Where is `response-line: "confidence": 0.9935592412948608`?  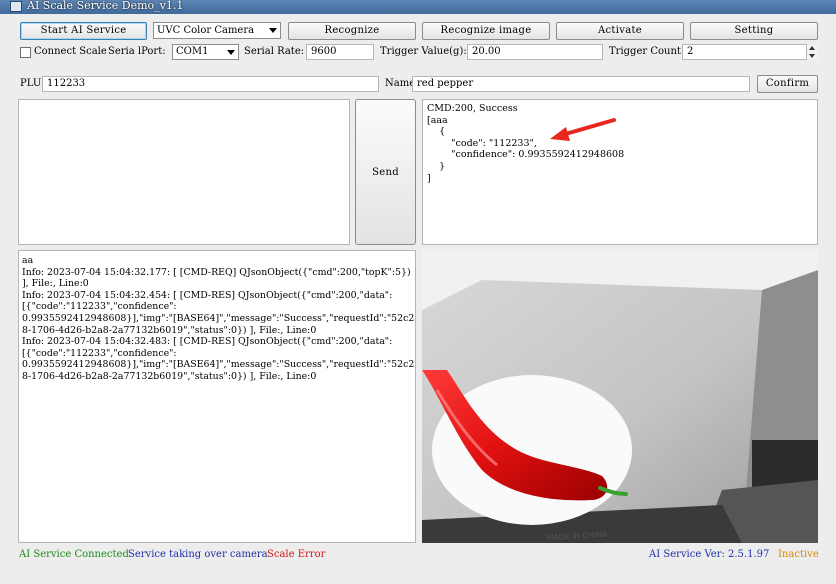 response-line: "confidence": 0.9935592412948608 is located at coordinates (526, 155).